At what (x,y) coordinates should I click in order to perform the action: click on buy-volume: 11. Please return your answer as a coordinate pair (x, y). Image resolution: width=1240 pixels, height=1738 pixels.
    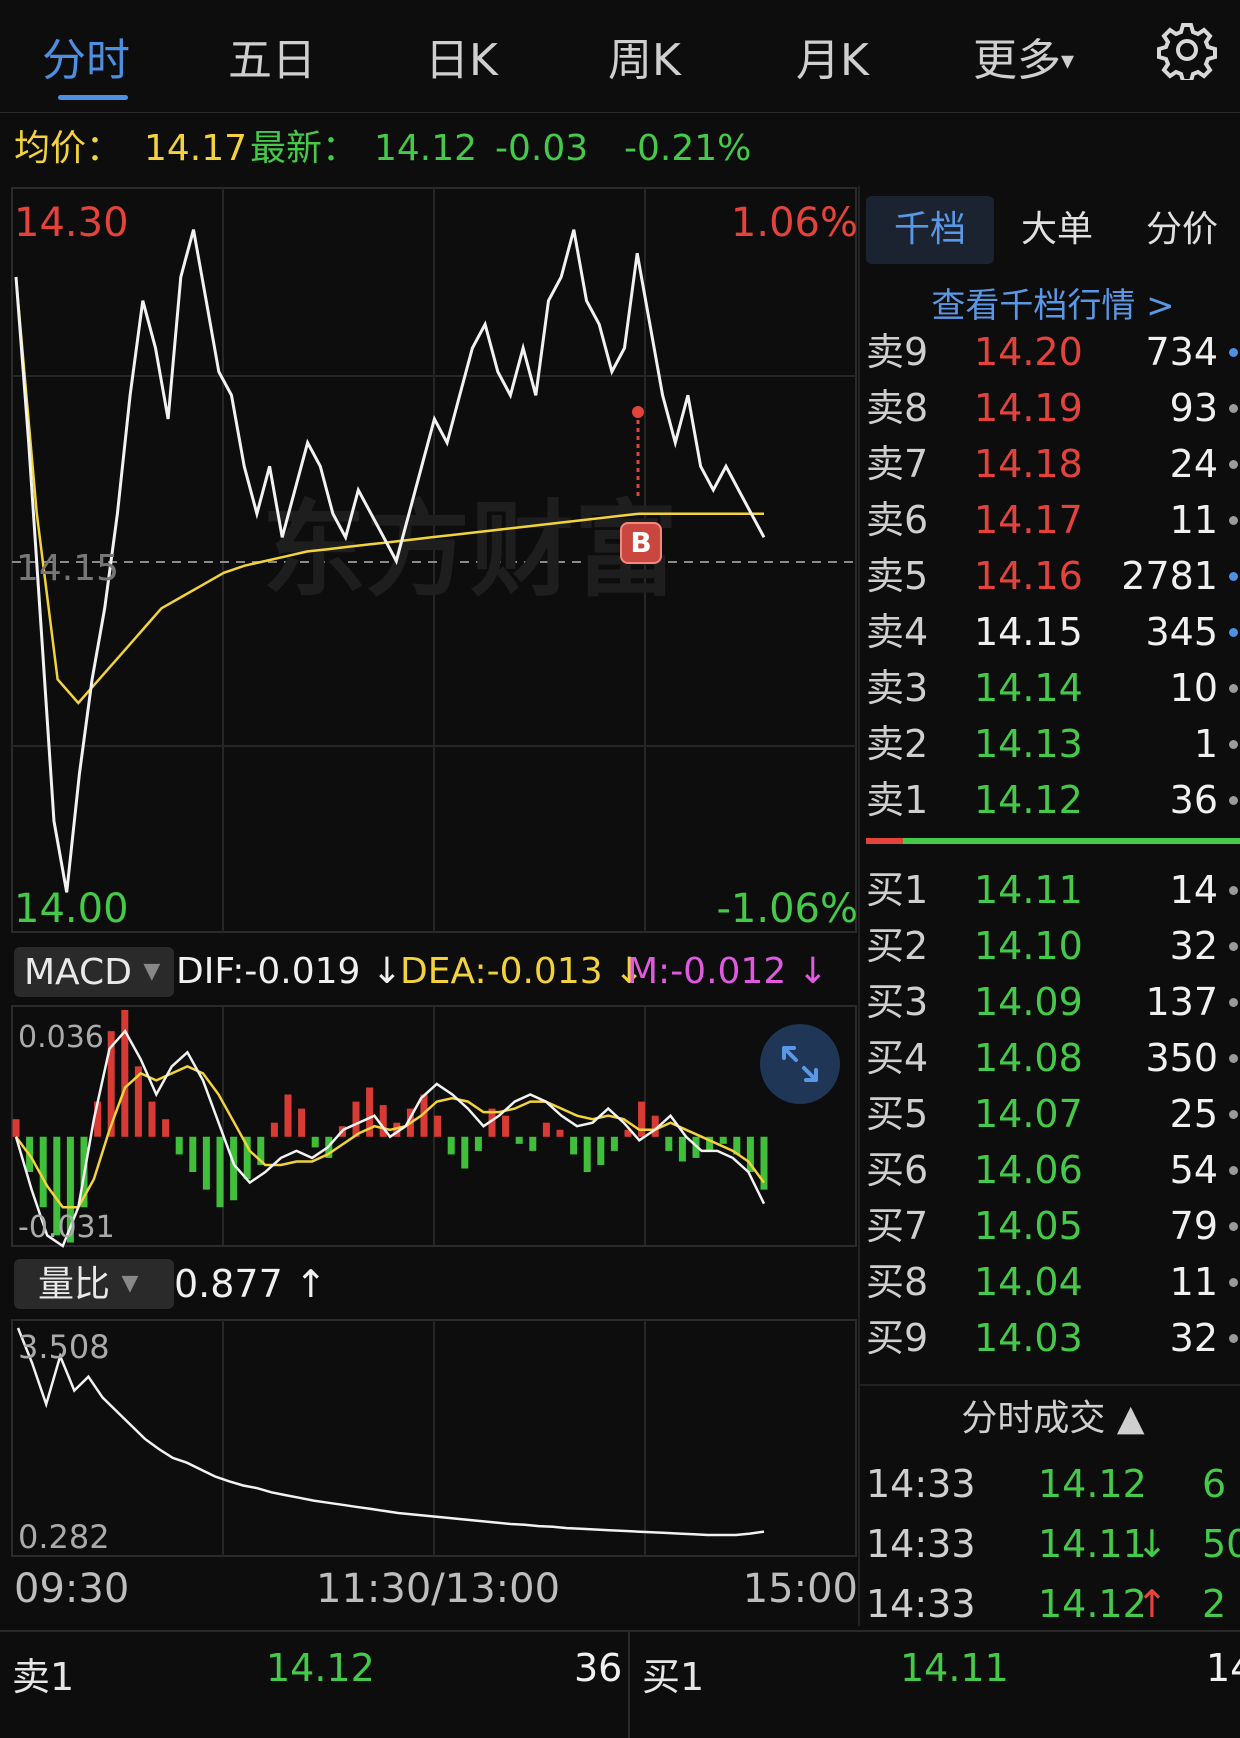
    Looking at the image, I should click on (1193, 1282).